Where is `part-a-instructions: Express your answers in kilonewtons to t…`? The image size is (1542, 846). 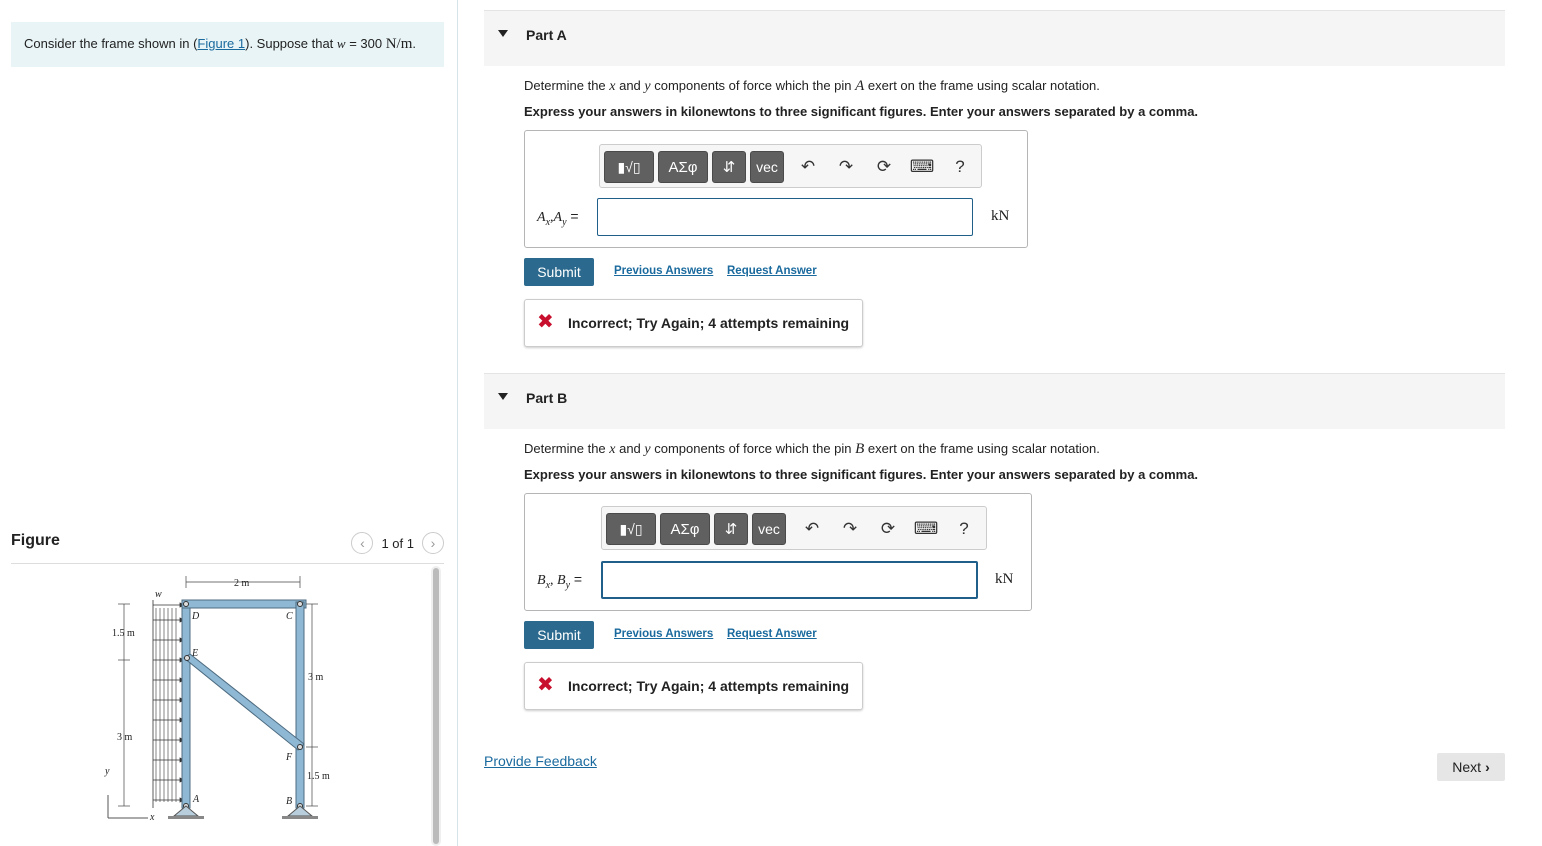 part-a-instructions: Express your answers in kilonewtons to t… is located at coordinates (861, 111).